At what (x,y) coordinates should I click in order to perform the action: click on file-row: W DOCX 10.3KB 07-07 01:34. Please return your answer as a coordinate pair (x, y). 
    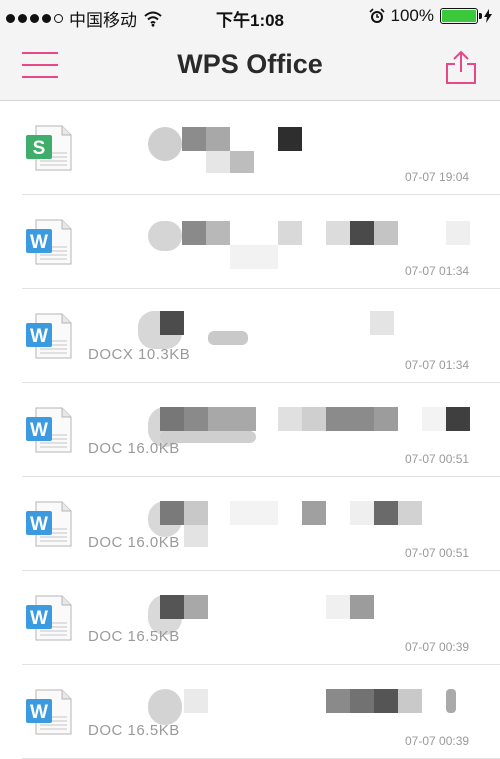
    Looking at the image, I should click on (261, 336).